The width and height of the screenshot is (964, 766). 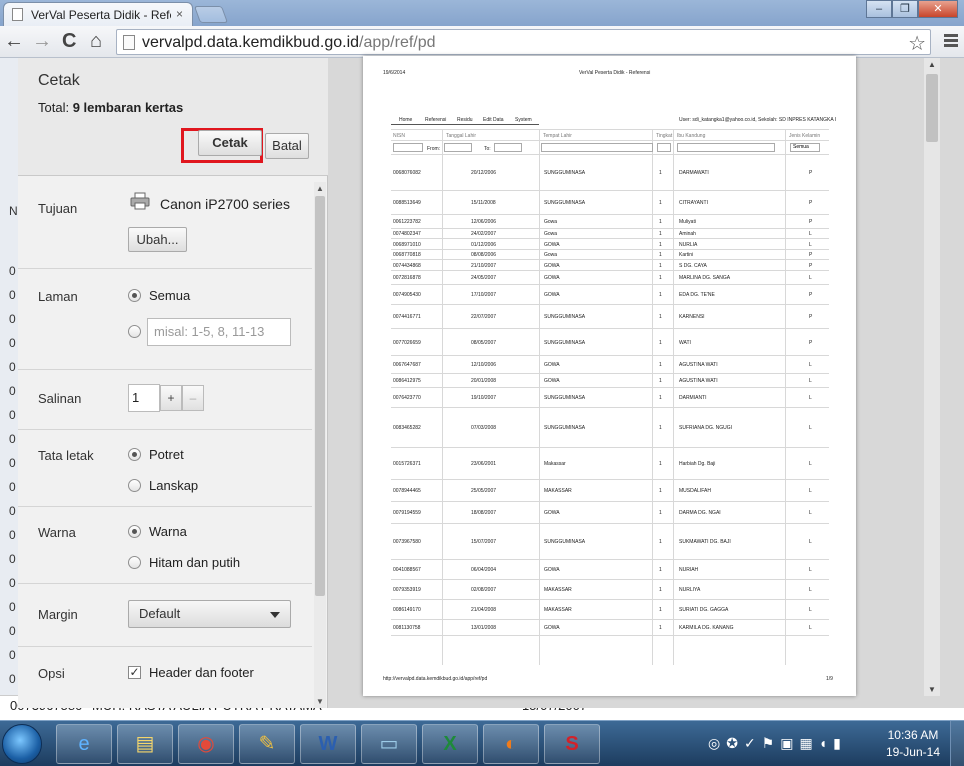 What do you see at coordinates (805, 147) in the screenshot?
I see `preview-filter-gender: Semua` at bounding box center [805, 147].